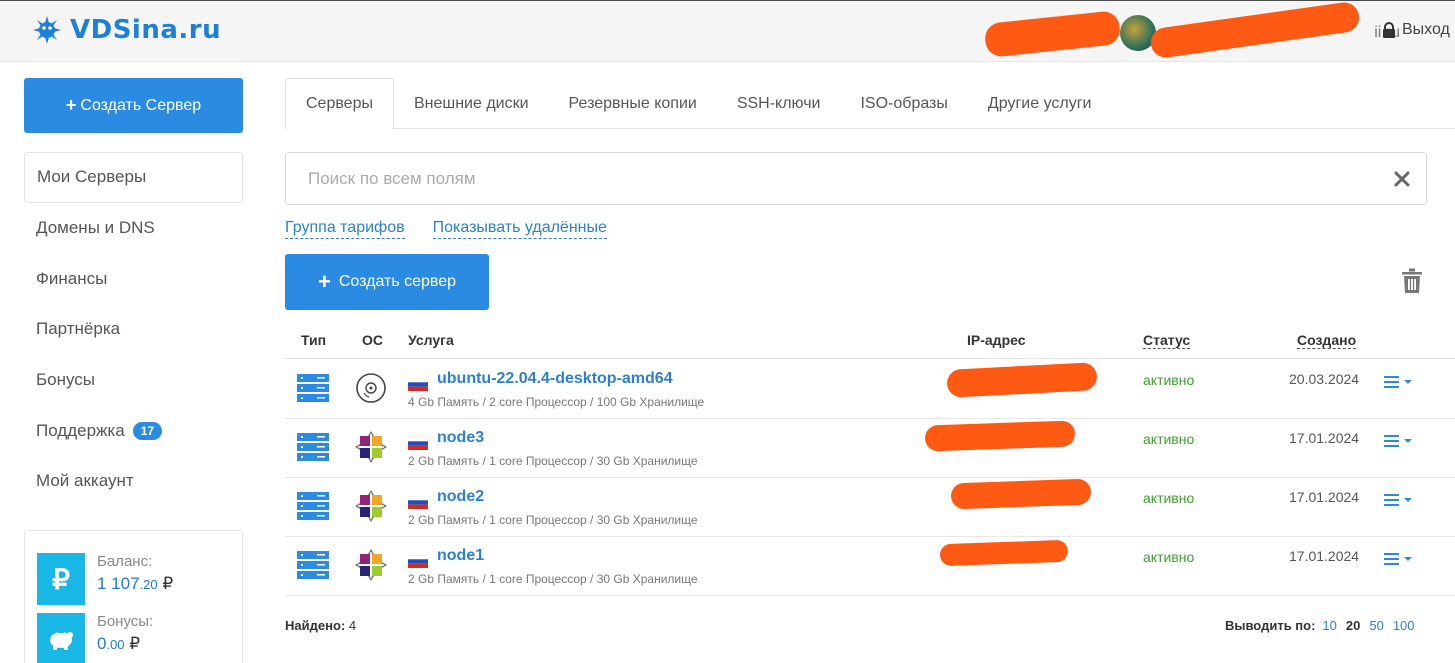 This screenshot has height=663, width=1455. Describe the element at coordinates (95, 638) in the screenshot. I see `bonus-row: Бонусы: 0.00 ₽` at that location.